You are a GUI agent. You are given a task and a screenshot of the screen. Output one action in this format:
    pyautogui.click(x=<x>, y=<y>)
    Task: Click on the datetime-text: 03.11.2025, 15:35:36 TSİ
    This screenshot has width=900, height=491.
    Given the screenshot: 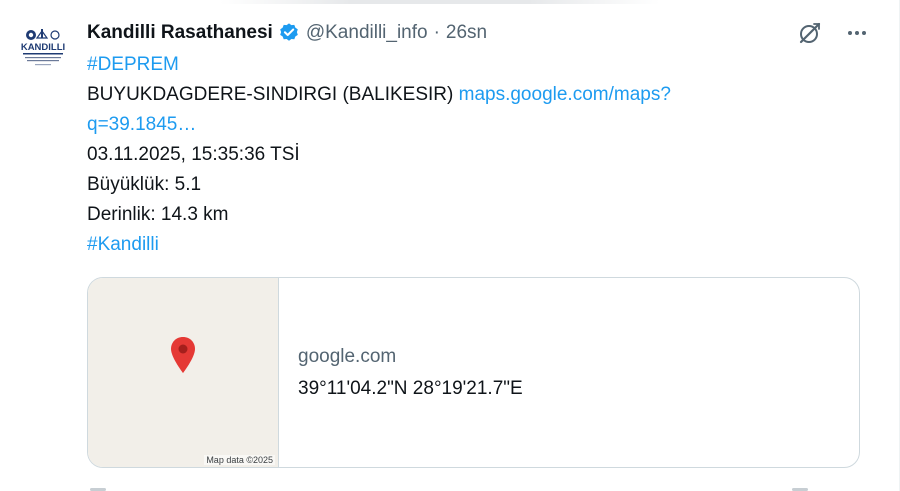 What is the action you would take?
    pyautogui.click(x=193, y=154)
    